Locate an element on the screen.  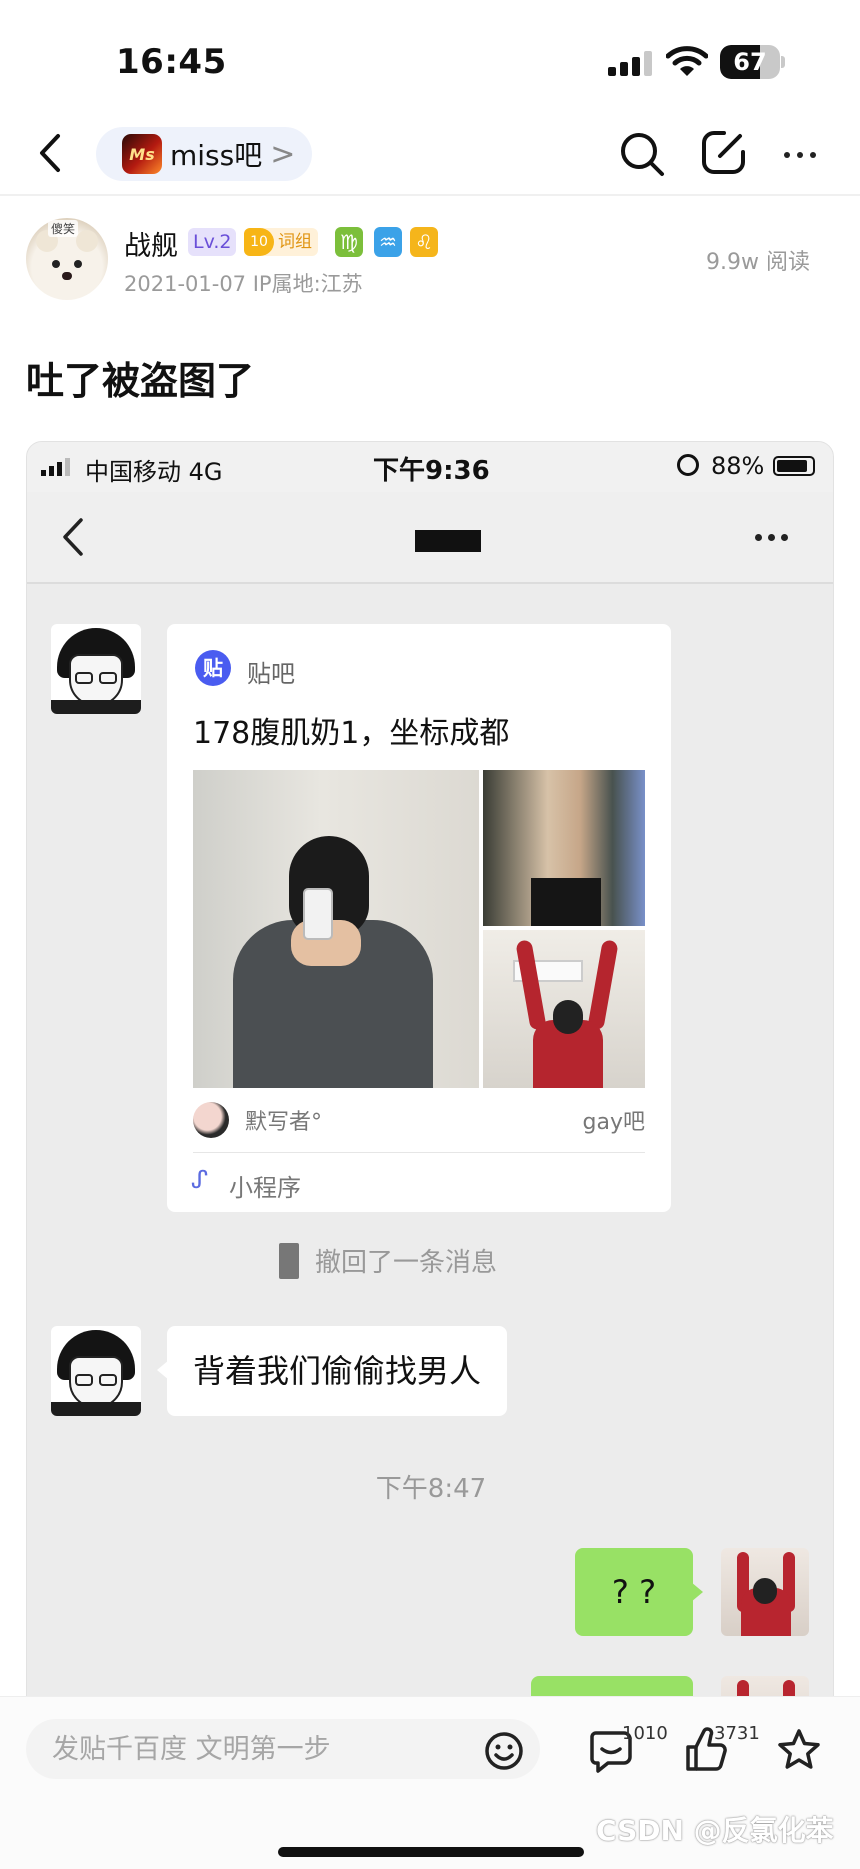
reply-input is located at coordinates (283, 1749).